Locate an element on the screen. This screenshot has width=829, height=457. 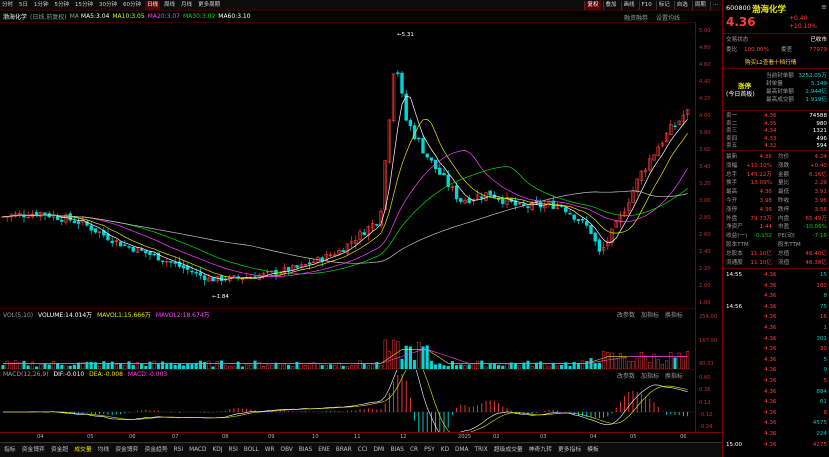
toolbar-button: 画线 is located at coordinates (628, 5).